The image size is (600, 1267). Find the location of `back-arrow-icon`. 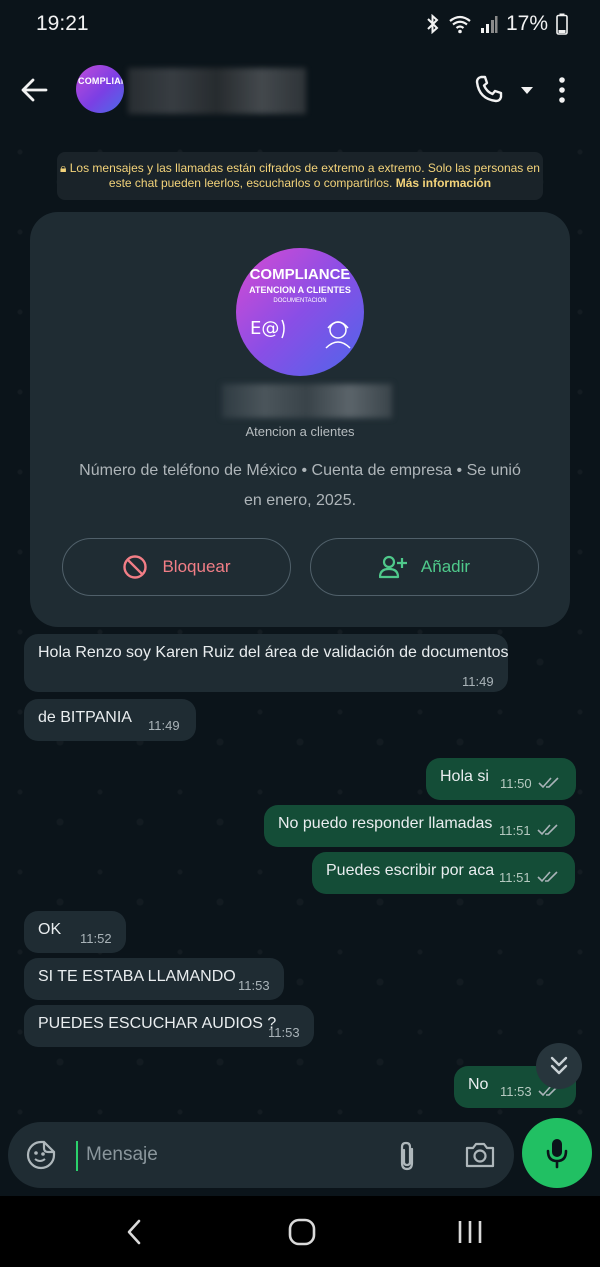

back-arrow-icon is located at coordinates (34, 90).